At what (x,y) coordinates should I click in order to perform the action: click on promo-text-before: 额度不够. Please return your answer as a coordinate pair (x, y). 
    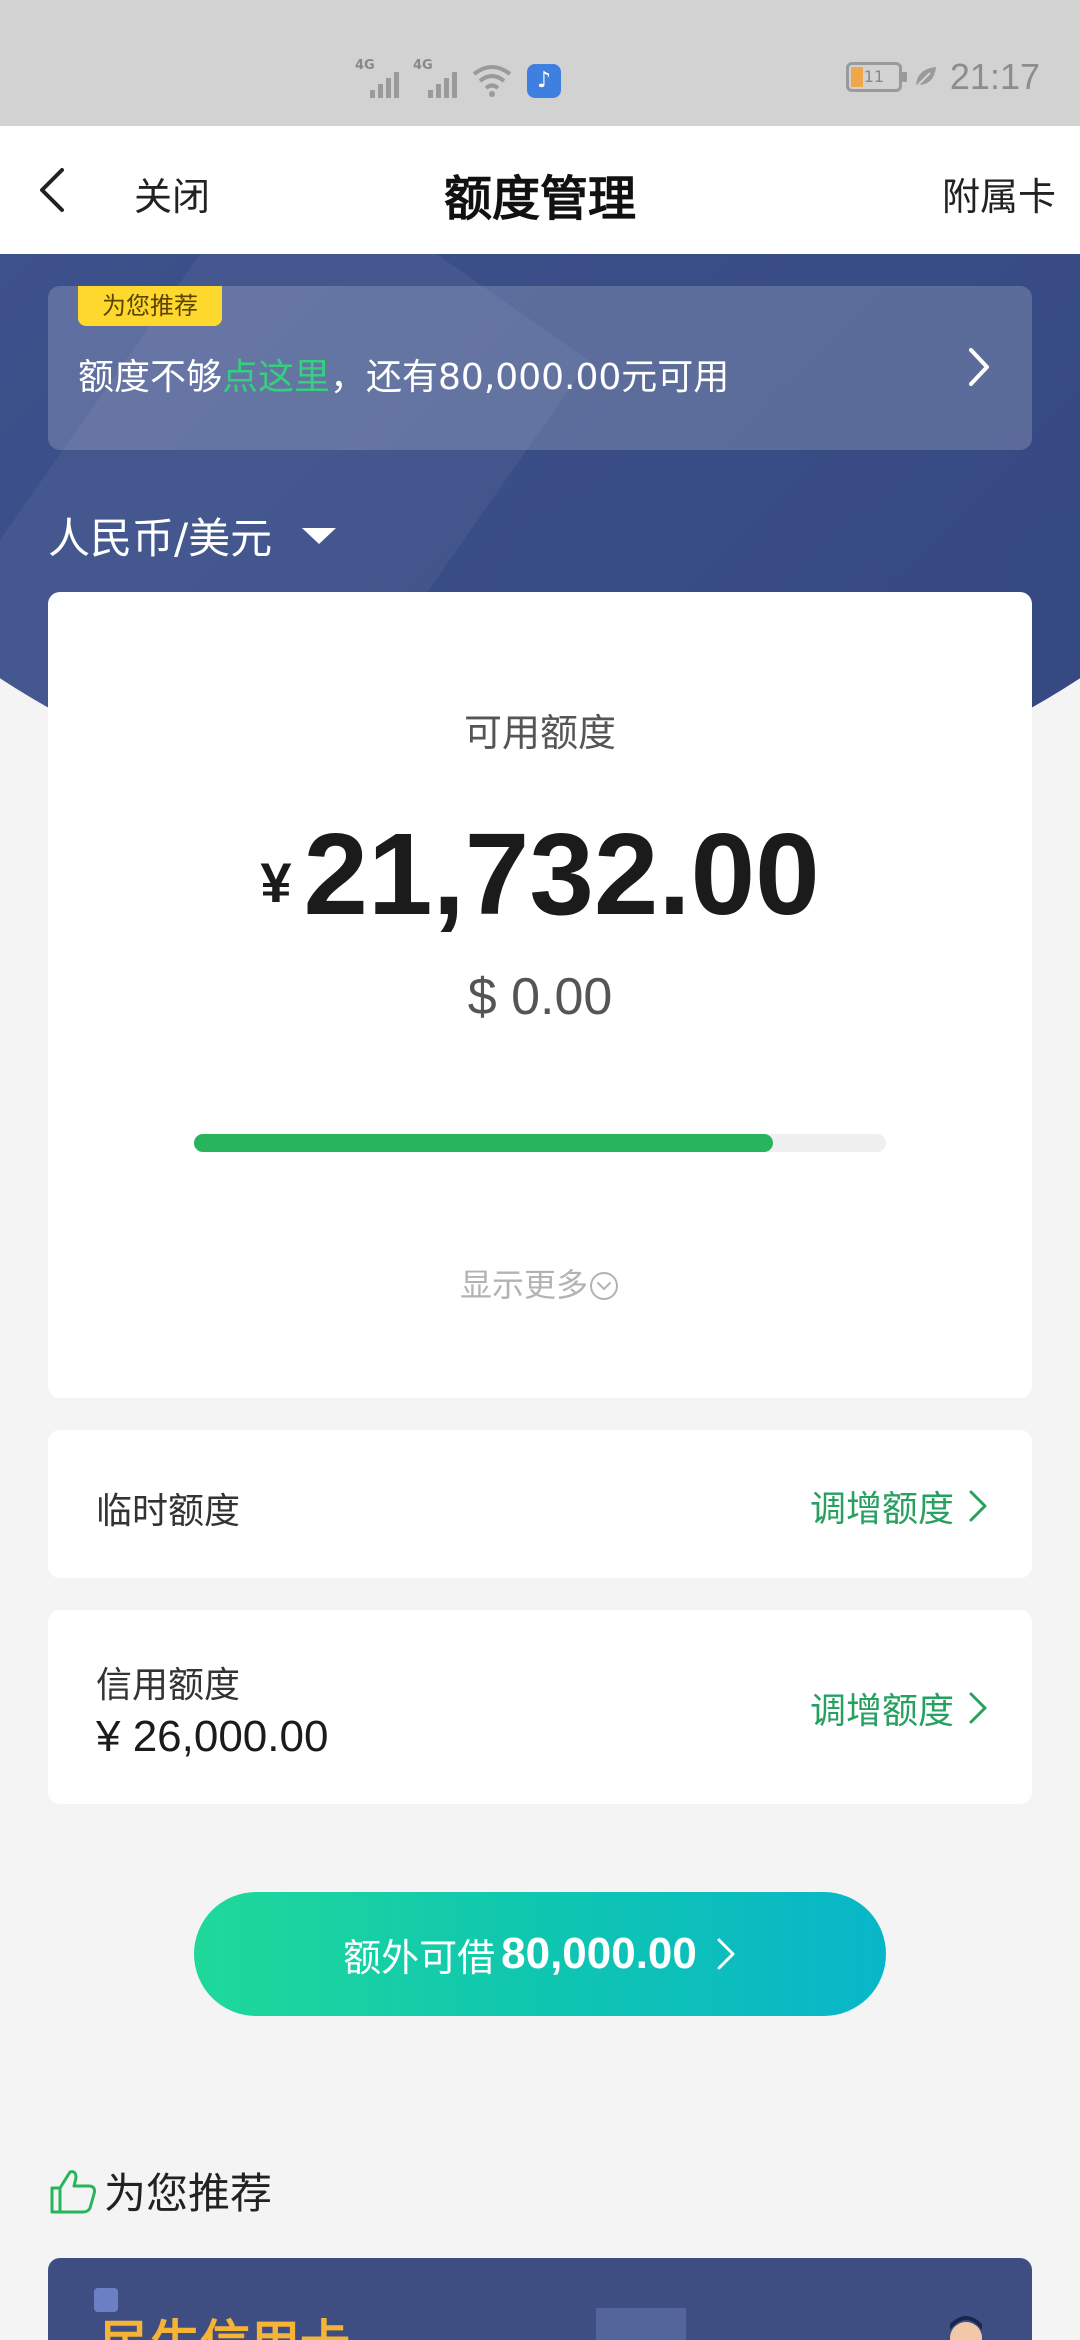
    Looking at the image, I should click on (150, 377).